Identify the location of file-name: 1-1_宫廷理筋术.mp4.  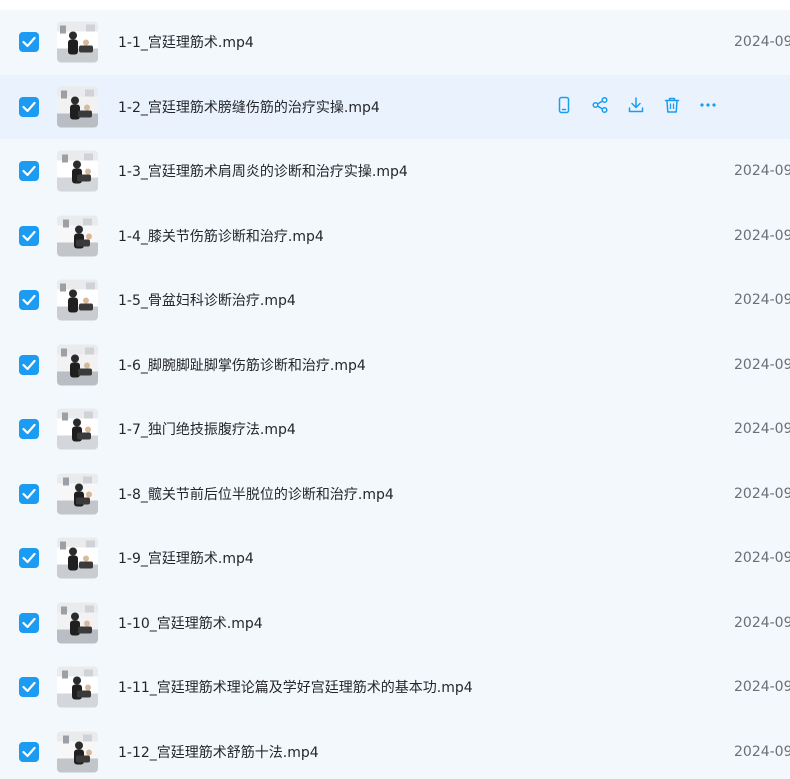
(186, 42).